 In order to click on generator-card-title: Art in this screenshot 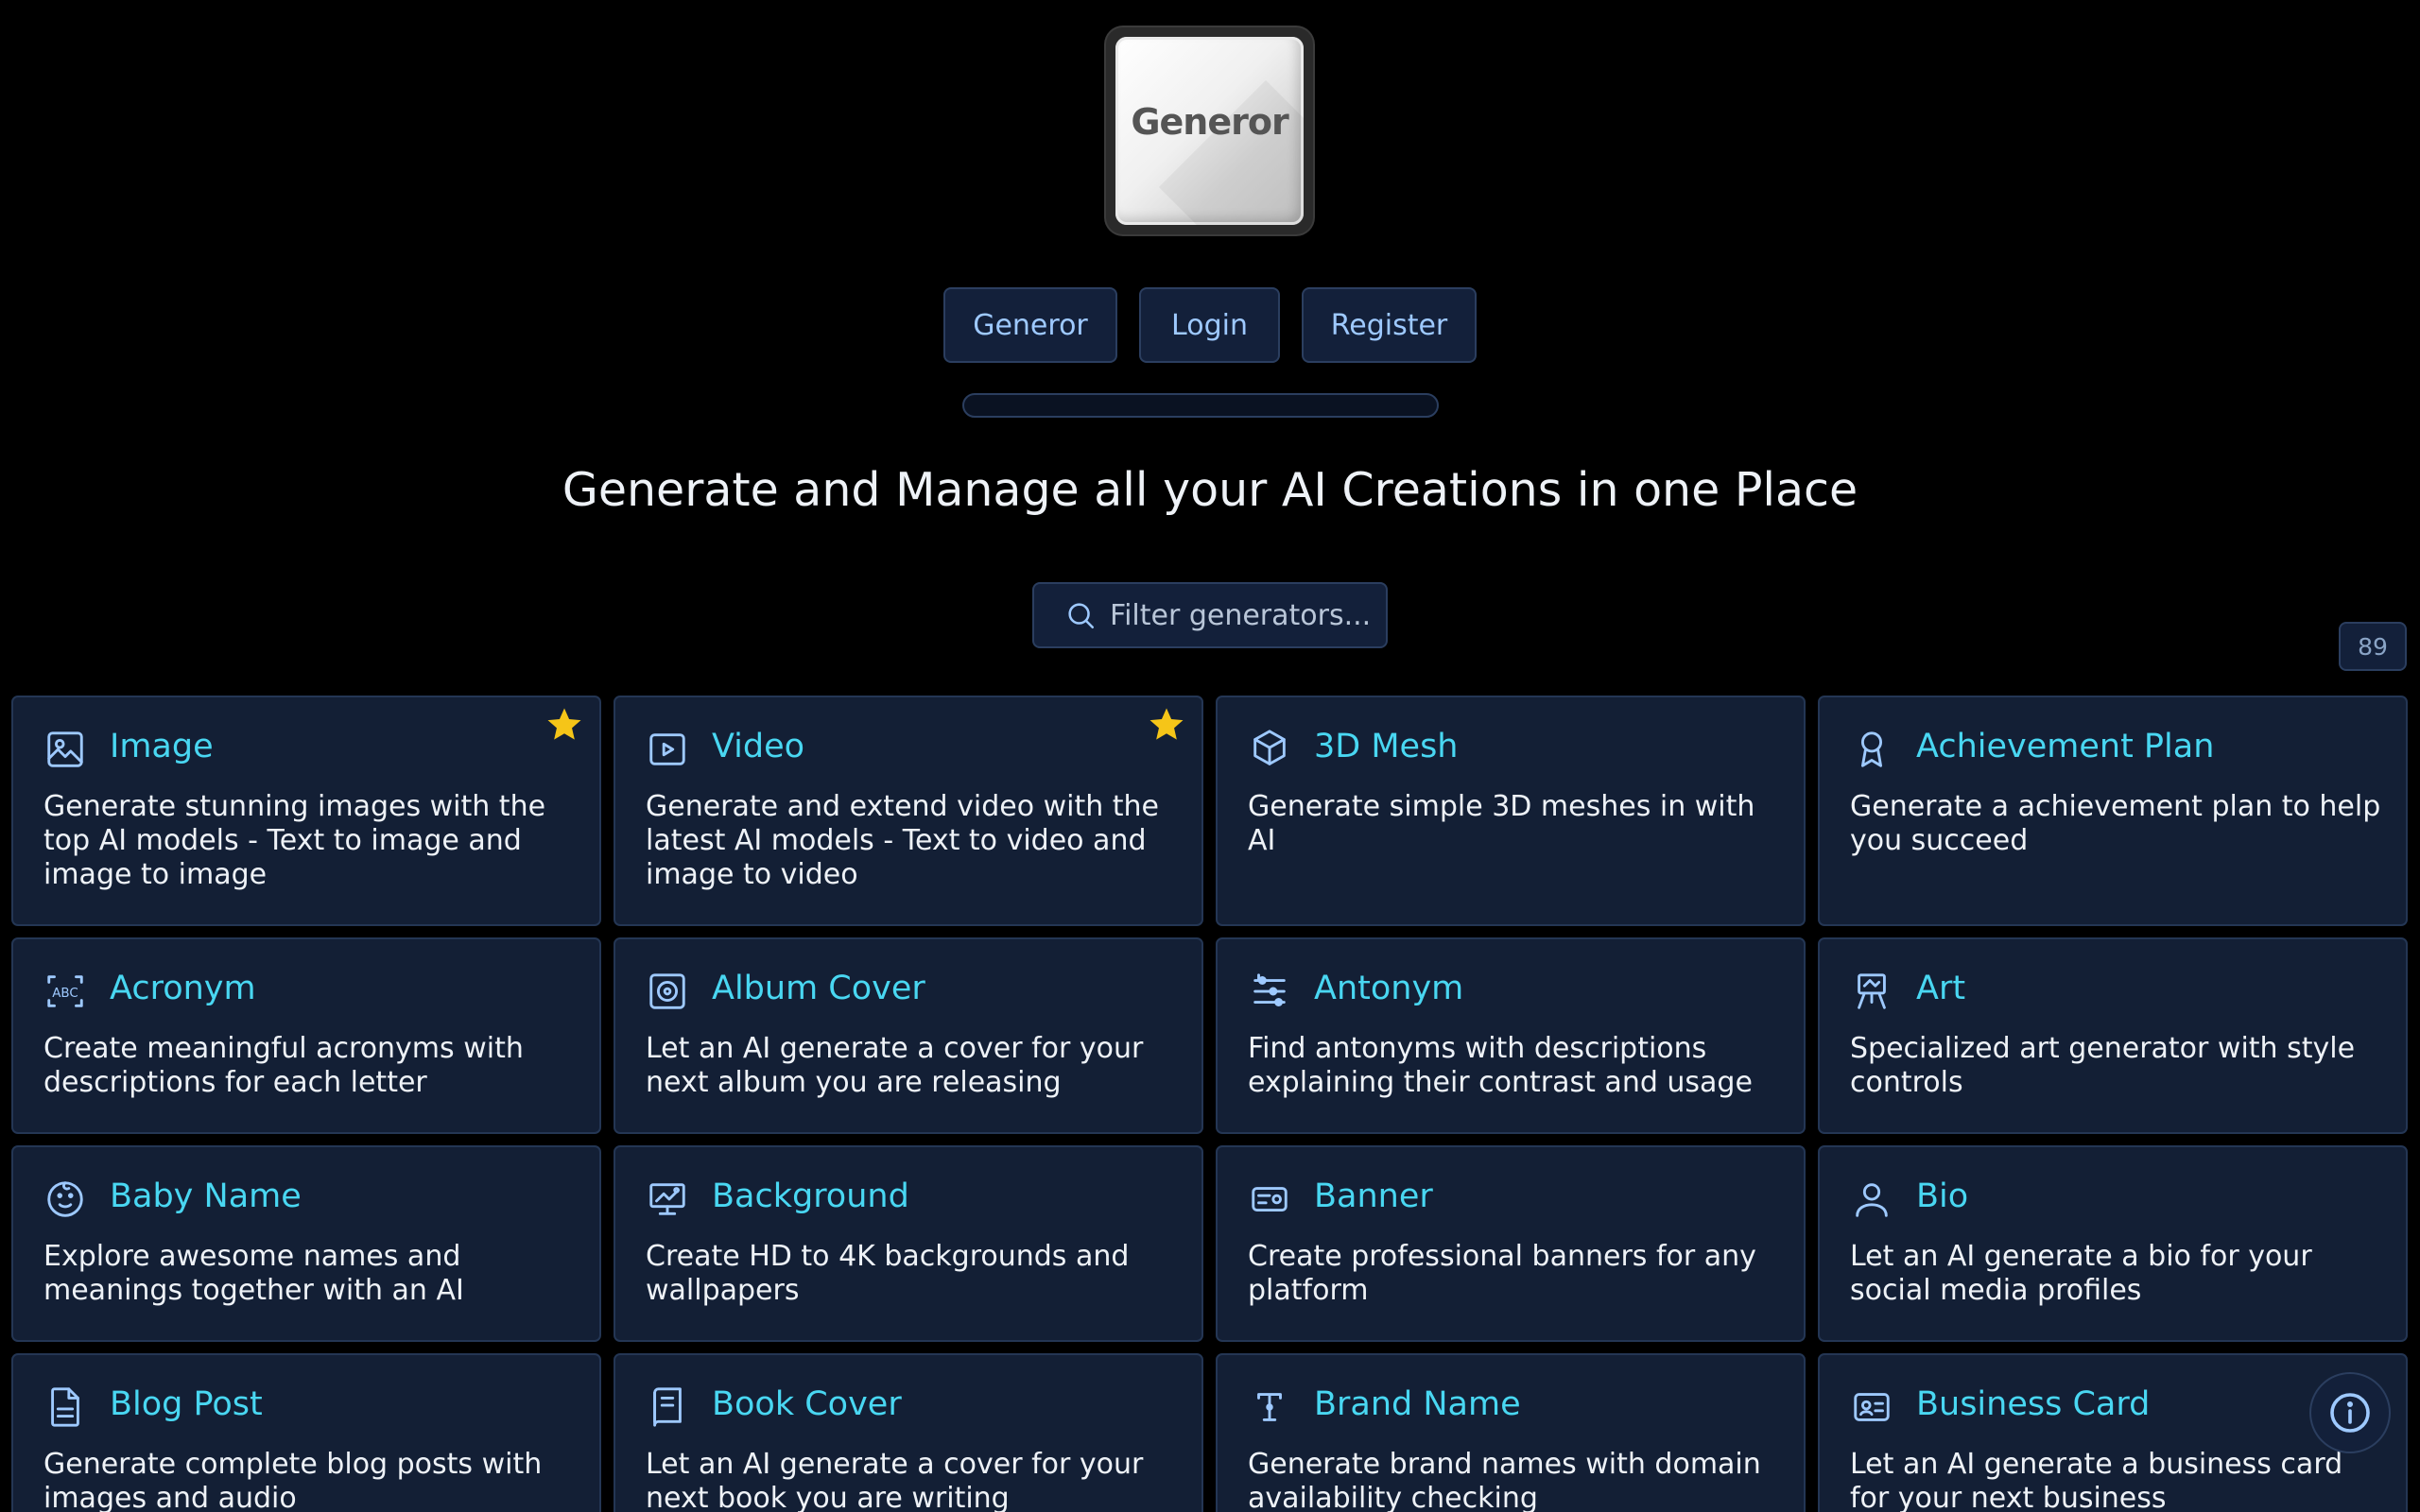, I will do `click(1941, 988)`.